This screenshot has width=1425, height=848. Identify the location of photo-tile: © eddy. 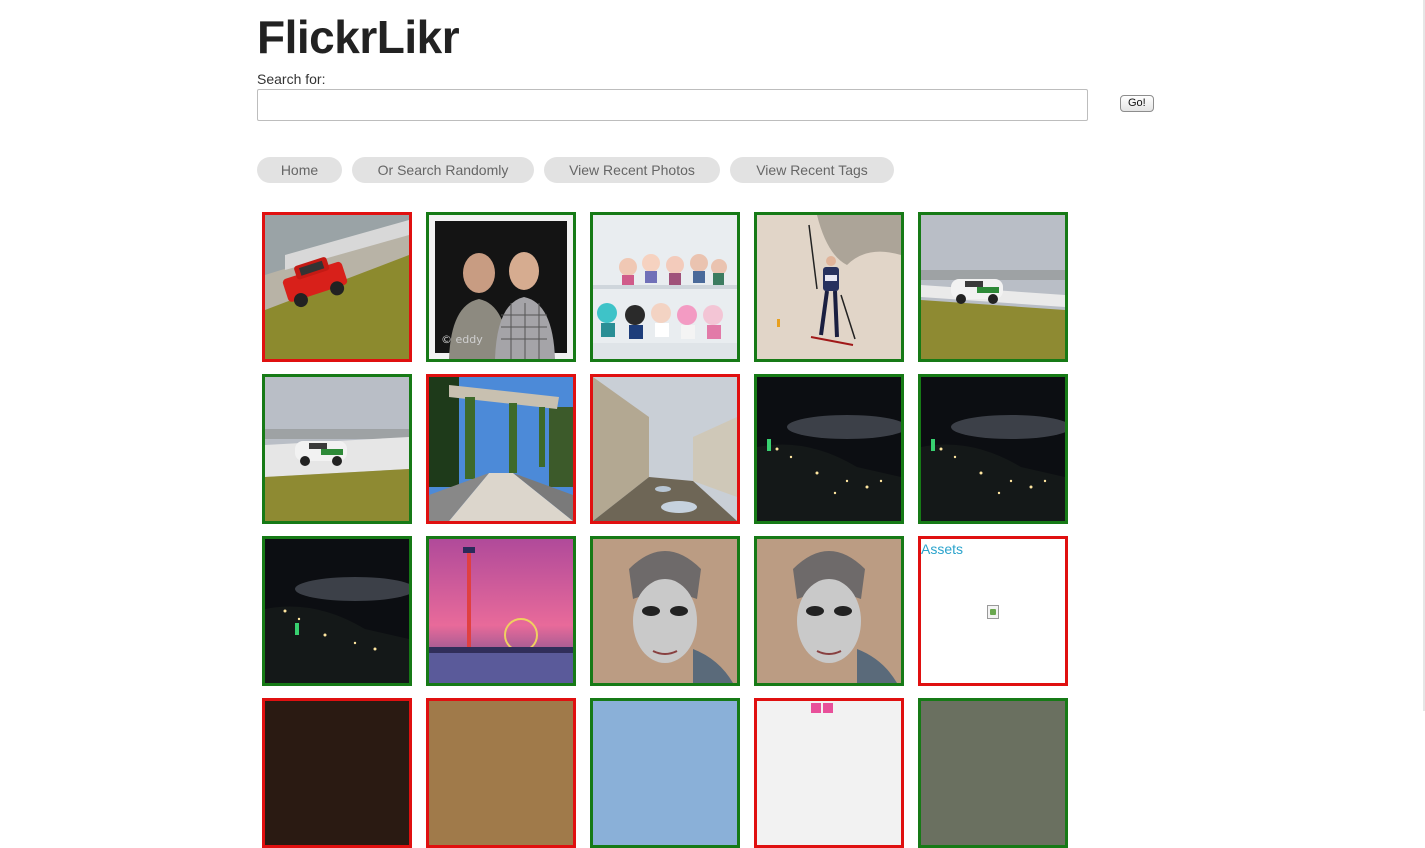
(501, 287).